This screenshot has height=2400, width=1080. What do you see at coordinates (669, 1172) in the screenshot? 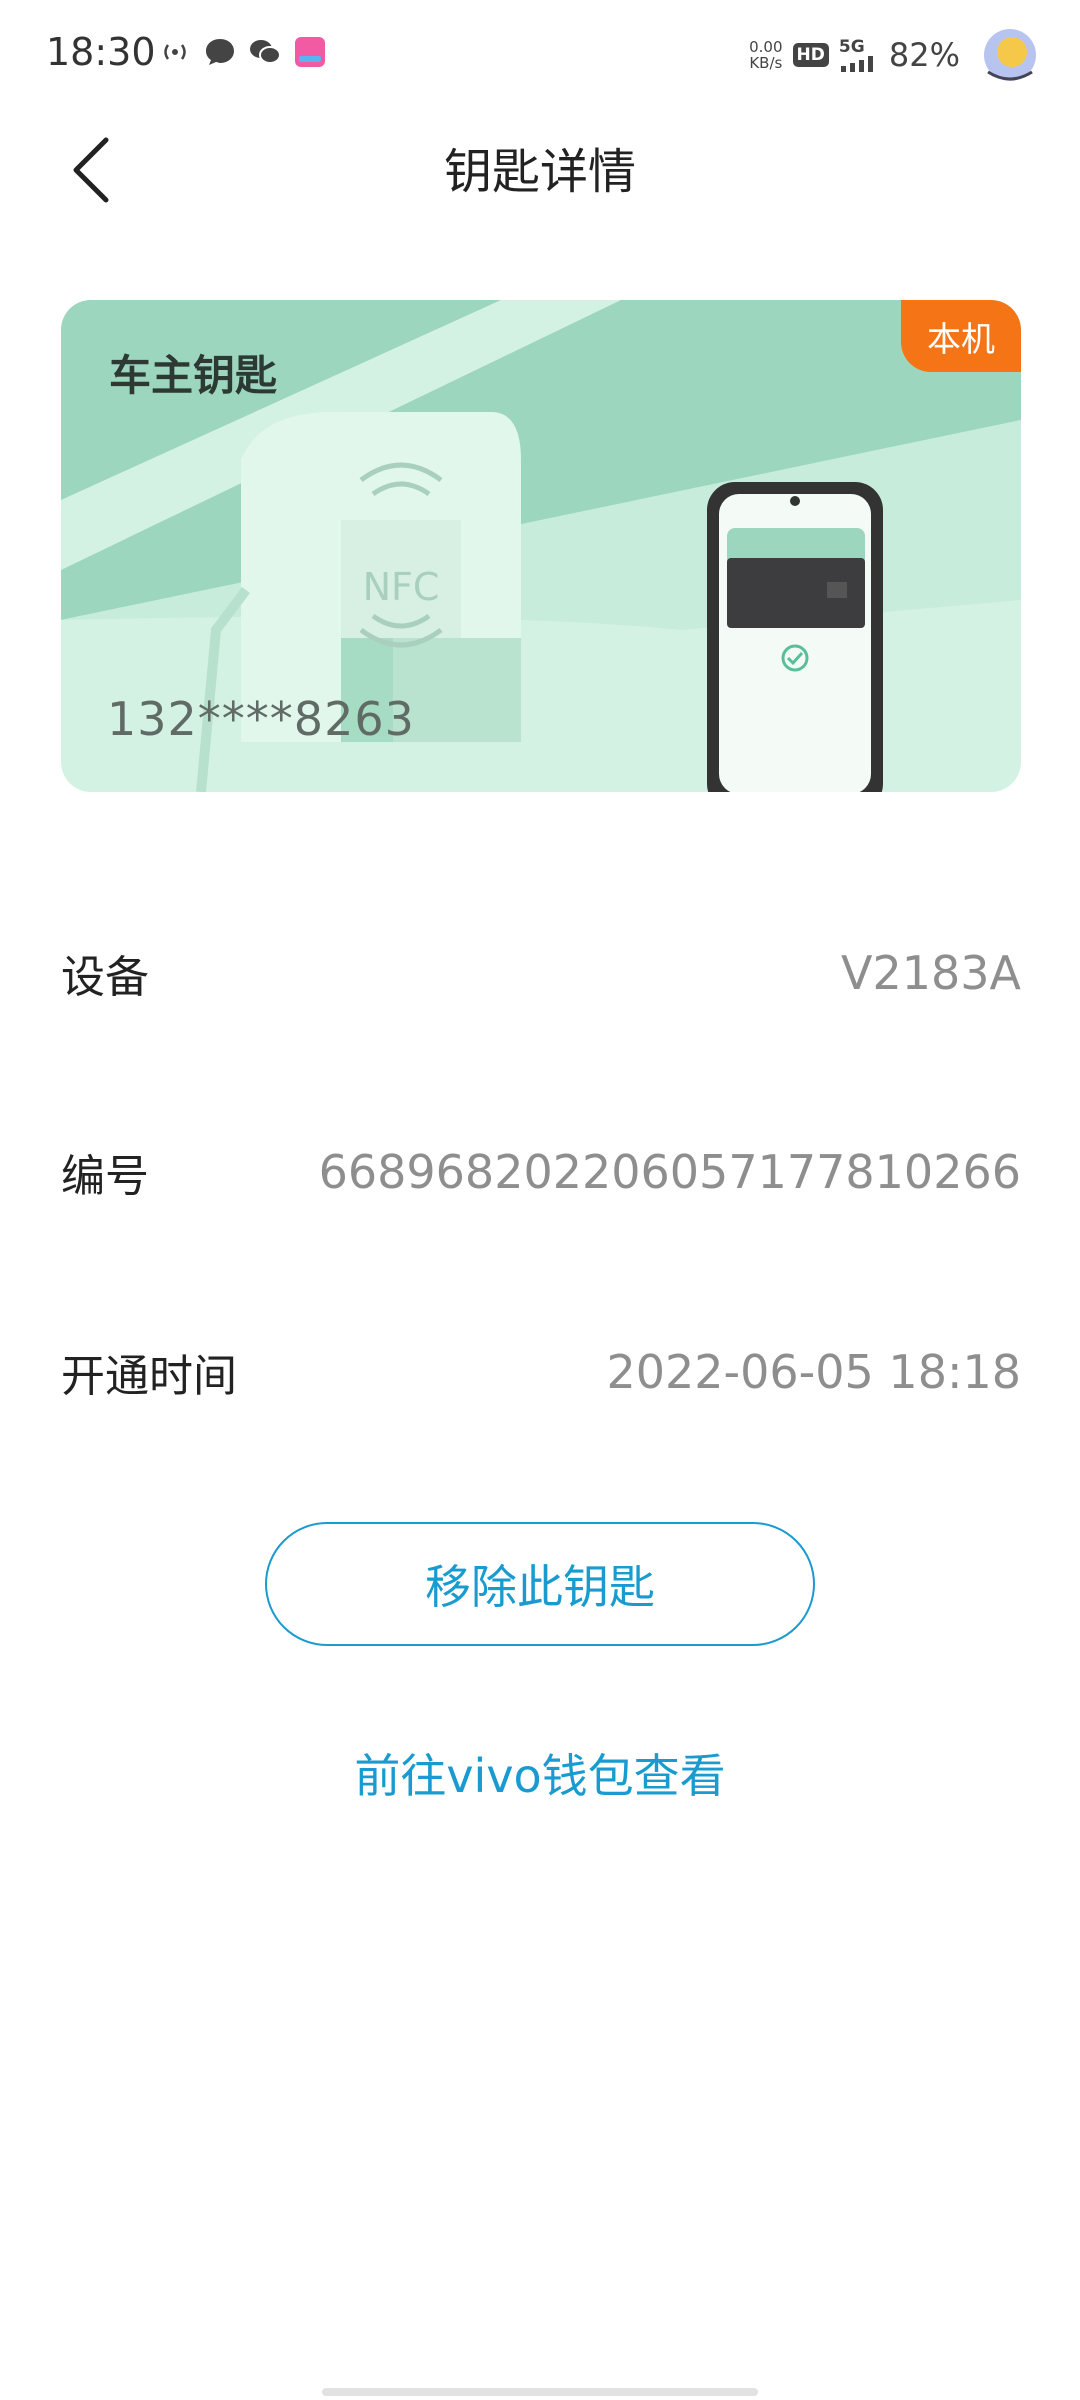
I see `number-value: 668968202206057177810266` at bounding box center [669, 1172].